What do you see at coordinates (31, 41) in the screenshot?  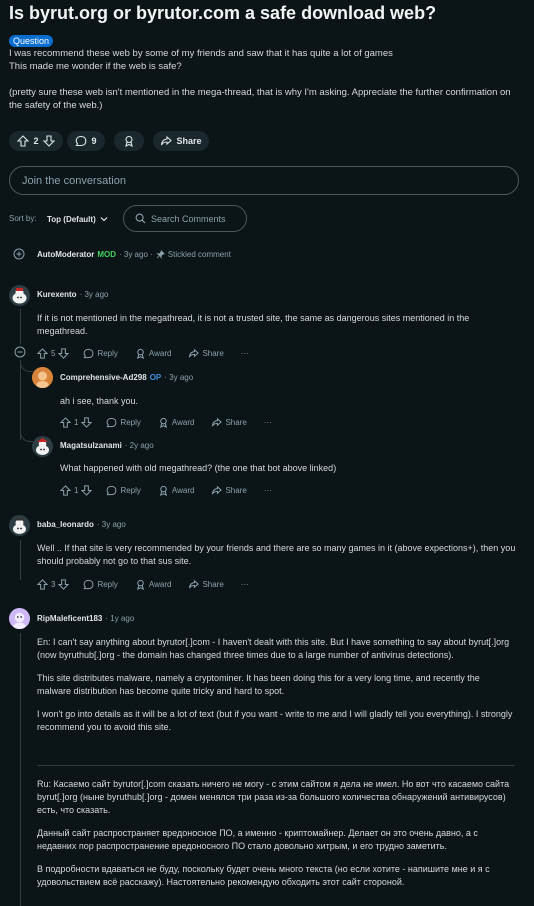 I see `post-flair: Question` at bounding box center [31, 41].